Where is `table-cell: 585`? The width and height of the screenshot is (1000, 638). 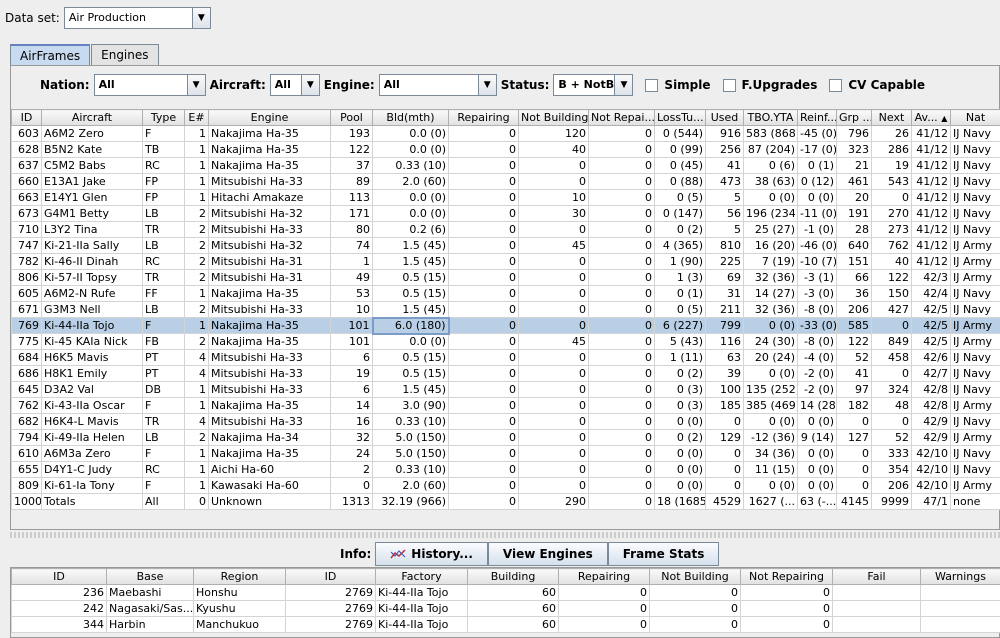 table-cell: 585 is located at coordinates (854, 325).